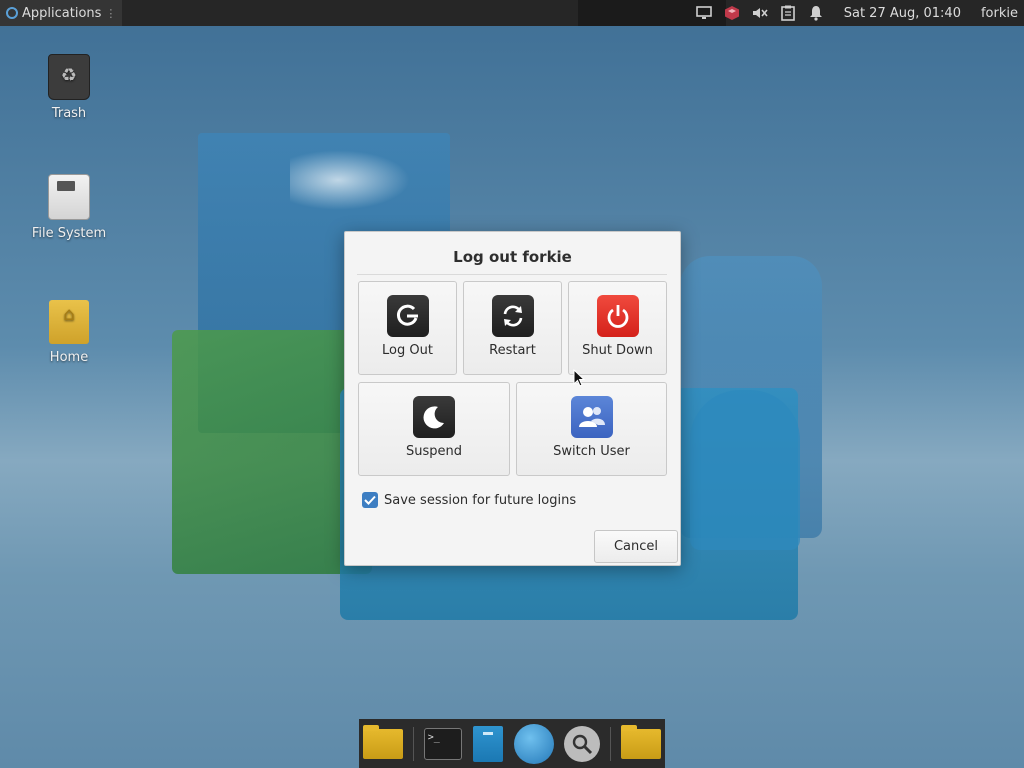  I want to click on display-icon, so click(703, 13).